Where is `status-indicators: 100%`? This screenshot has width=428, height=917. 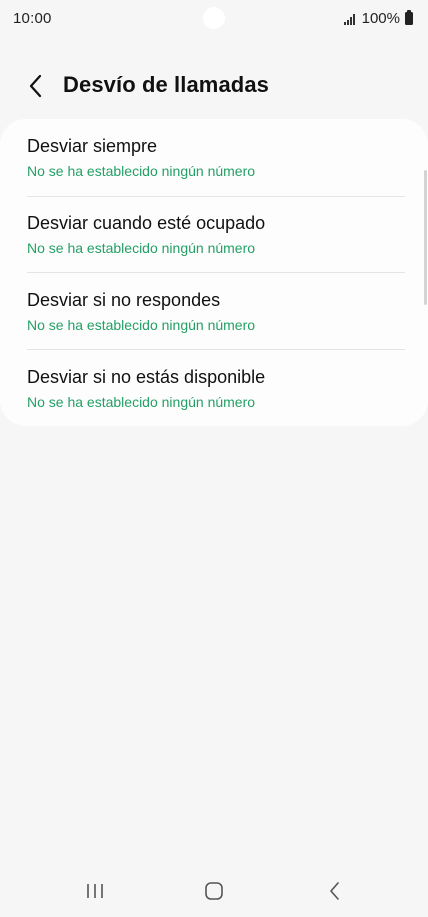
status-indicators: 100% is located at coordinates (378, 18).